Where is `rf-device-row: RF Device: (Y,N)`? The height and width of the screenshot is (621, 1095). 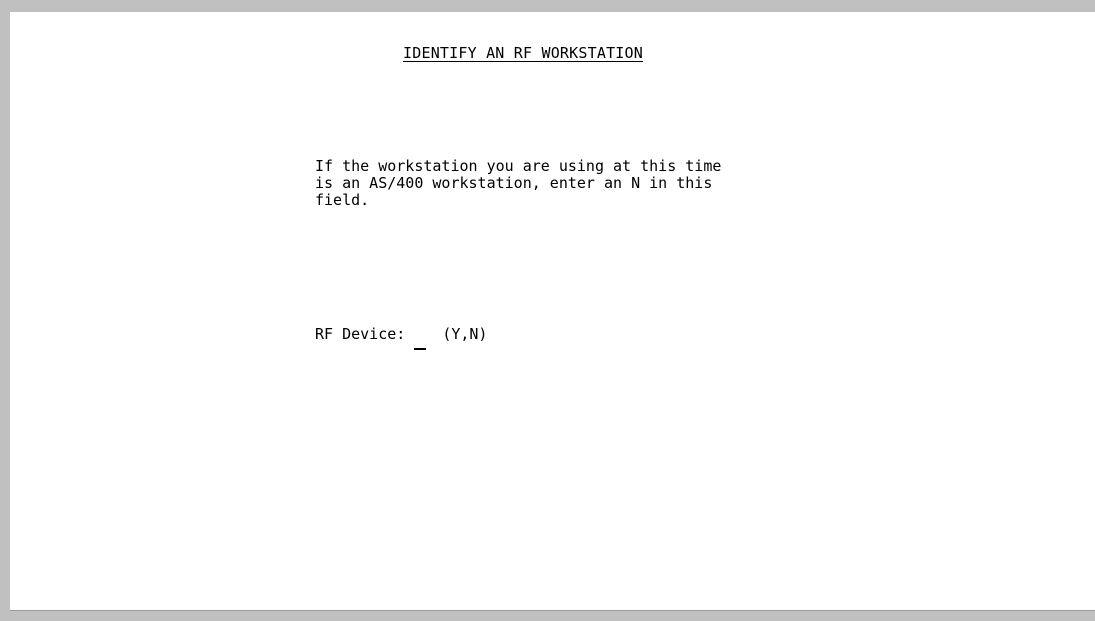 rf-device-row: RF Device: (Y,N) is located at coordinates (401, 337).